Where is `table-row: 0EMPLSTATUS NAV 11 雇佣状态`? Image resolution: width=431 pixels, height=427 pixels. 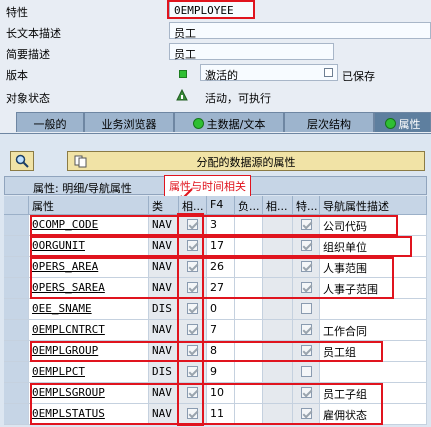
table-row: 0EMPLSTATUS NAV 11 雇佣状态 is located at coordinates (215, 414).